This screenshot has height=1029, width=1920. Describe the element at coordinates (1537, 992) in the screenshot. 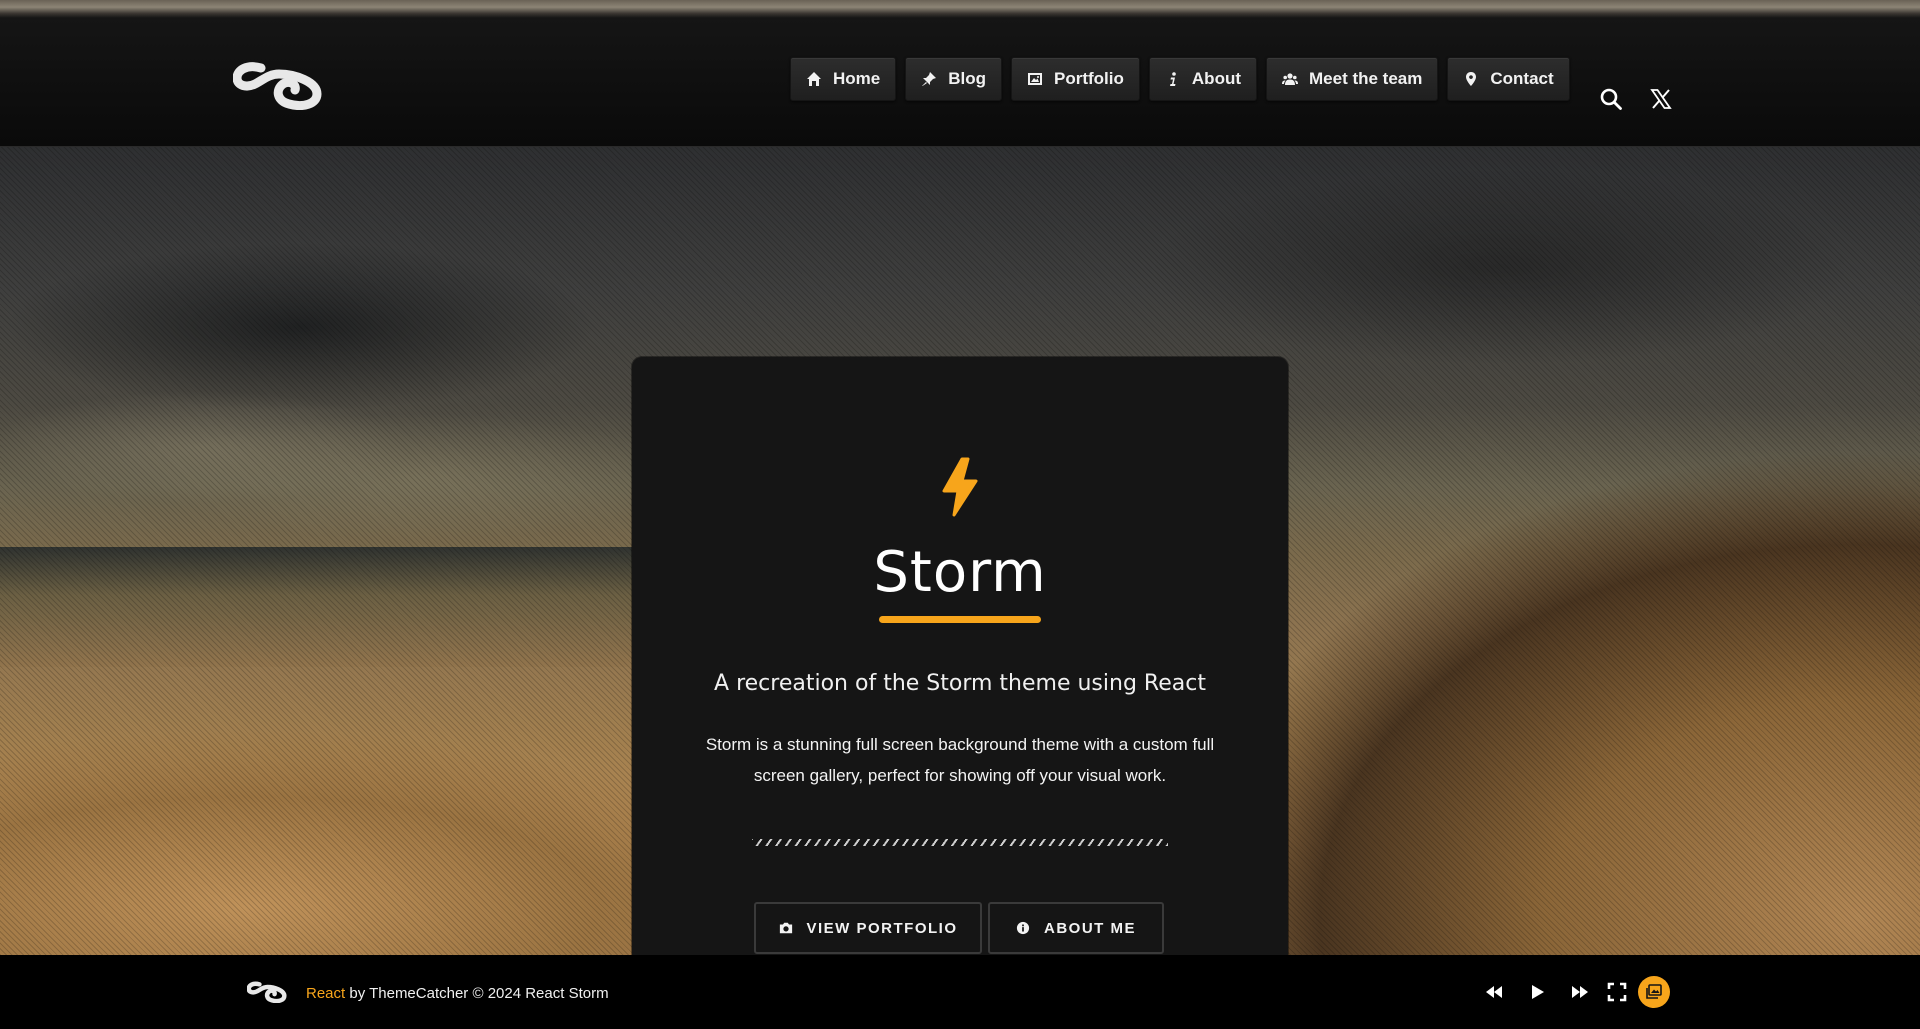

I see `play-icon` at that location.